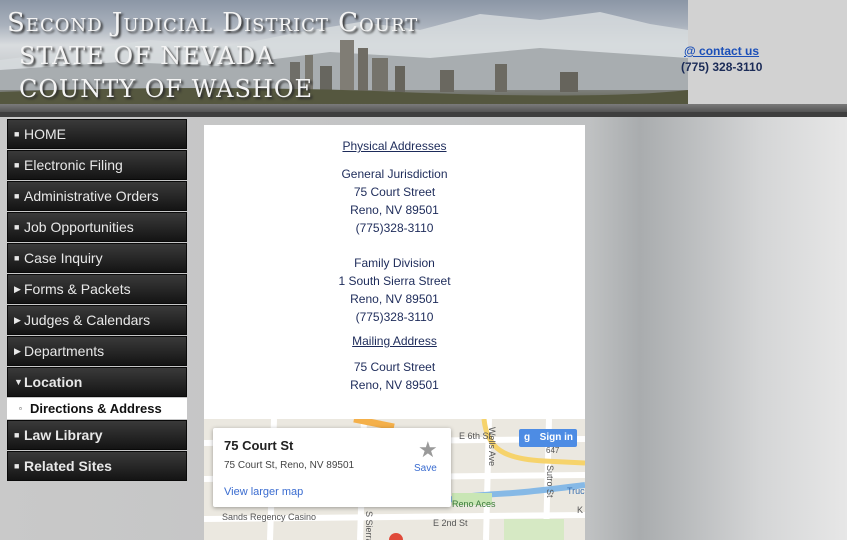 The image size is (847, 540). What do you see at coordinates (450, 523) in the screenshot?
I see `map-label-e2nd: E 2nd St` at bounding box center [450, 523].